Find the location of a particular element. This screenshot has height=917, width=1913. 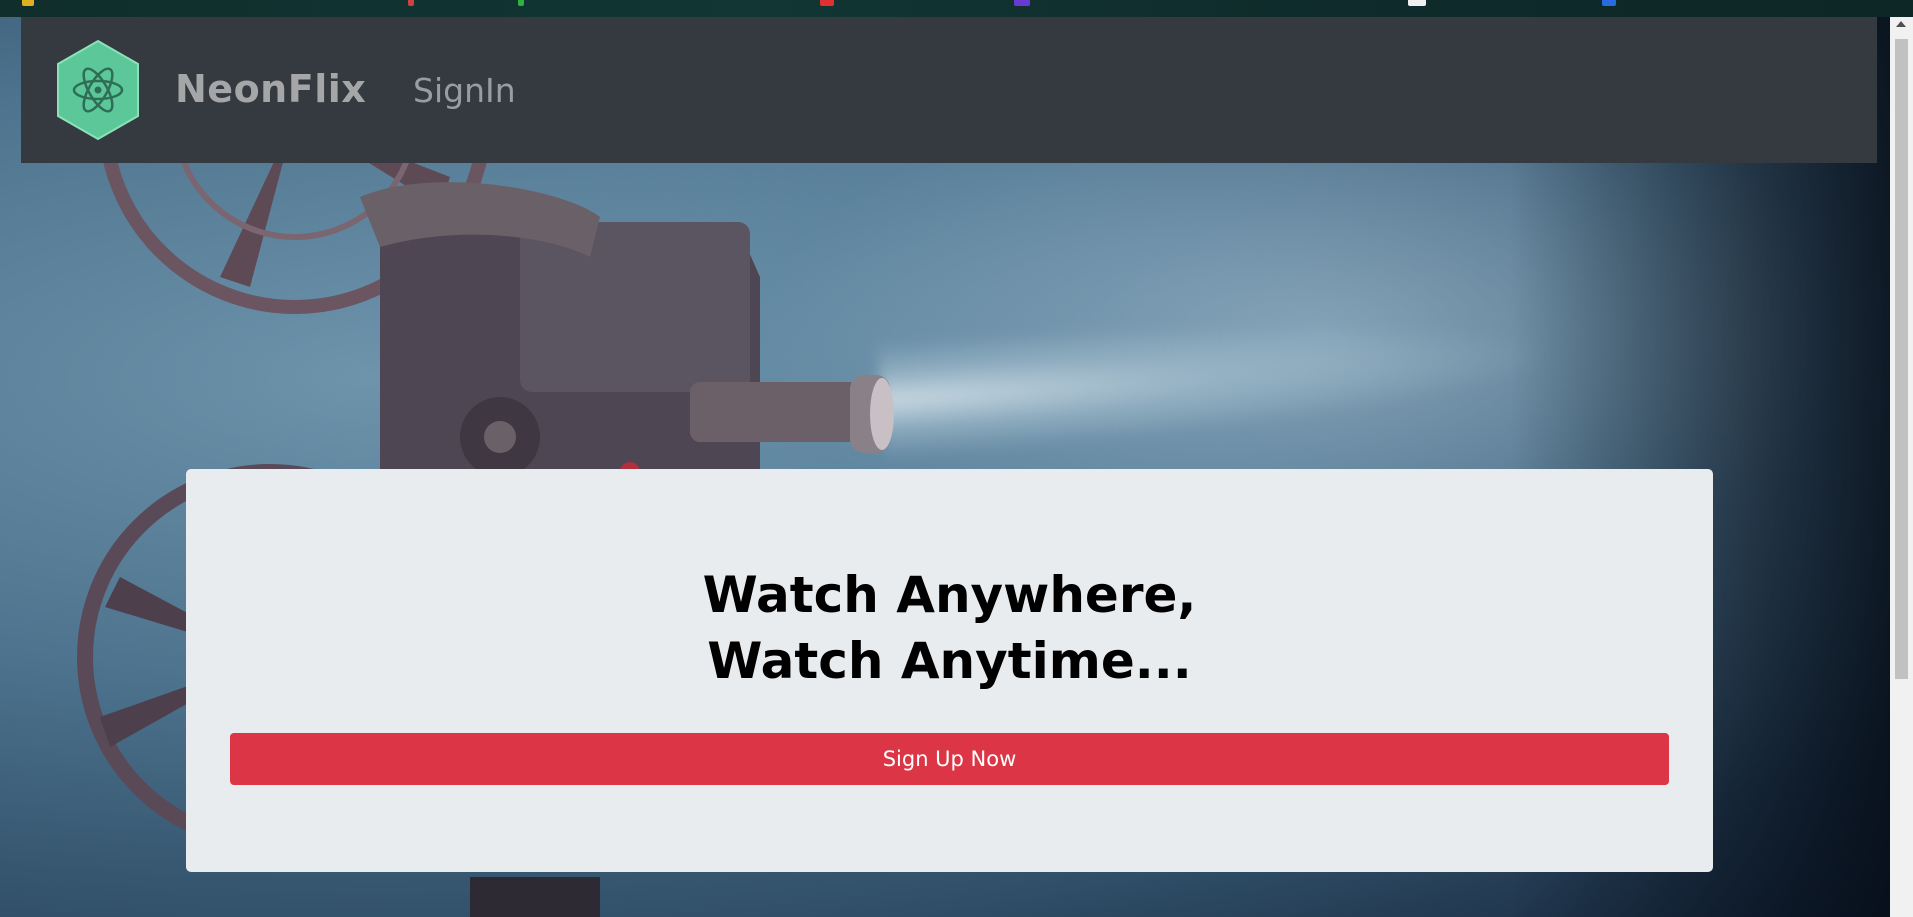

page-scrollbar is located at coordinates (1901, 467).